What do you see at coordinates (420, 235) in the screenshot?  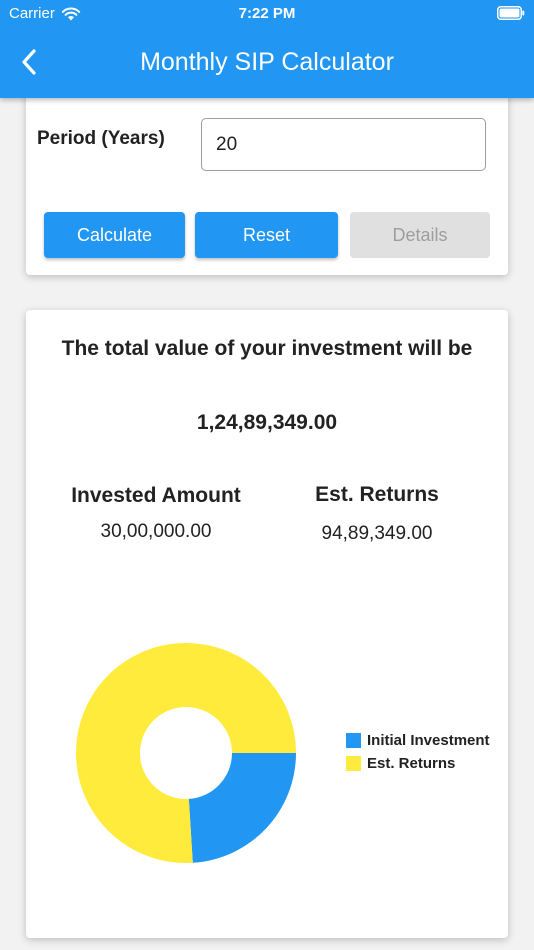 I see `details-button: Details` at bounding box center [420, 235].